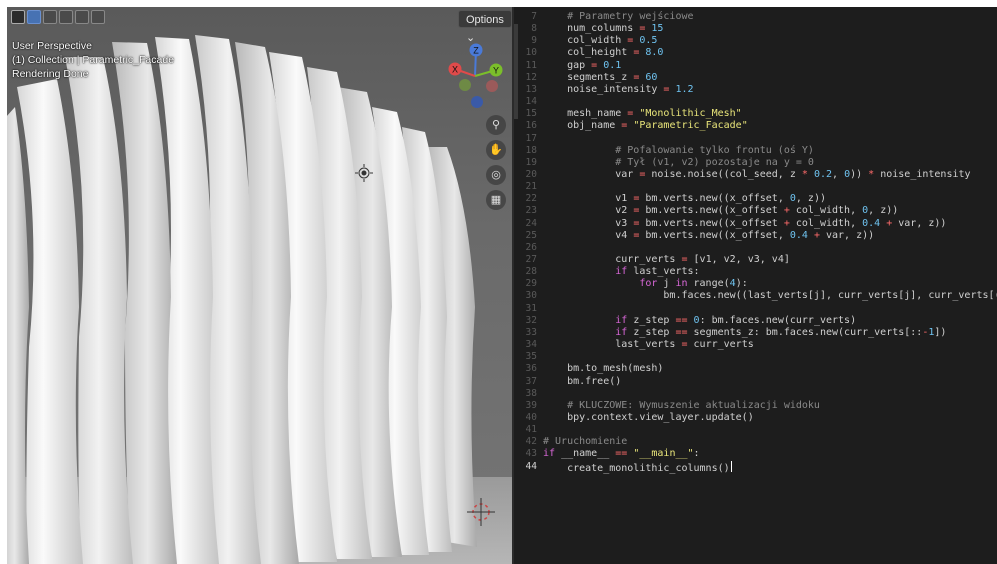 Image resolution: width=997 pixels, height=564 pixels. Describe the element at coordinates (651, 320) in the screenshot. I see `code-token: z_step` at that location.